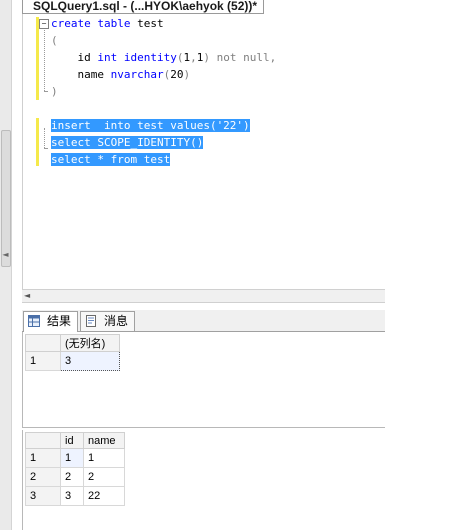 The width and height of the screenshot is (453, 530). What do you see at coordinates (116, 321) in the screenshot?
I see `tab-messages-label: 消息` at bounding box center [116, 321].